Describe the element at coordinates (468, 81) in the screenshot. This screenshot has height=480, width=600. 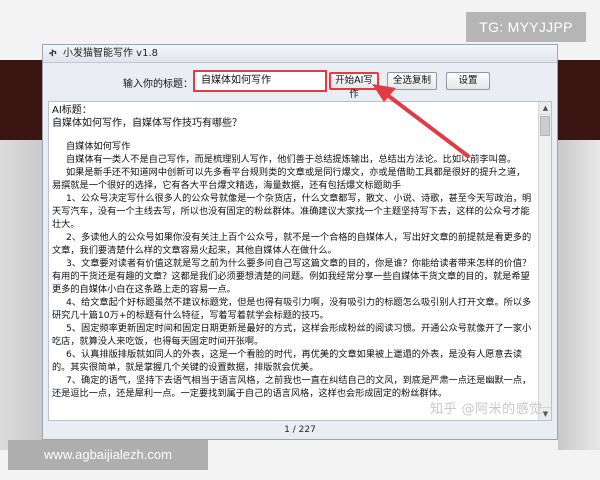
I see `settings-button: 设置` at that location.